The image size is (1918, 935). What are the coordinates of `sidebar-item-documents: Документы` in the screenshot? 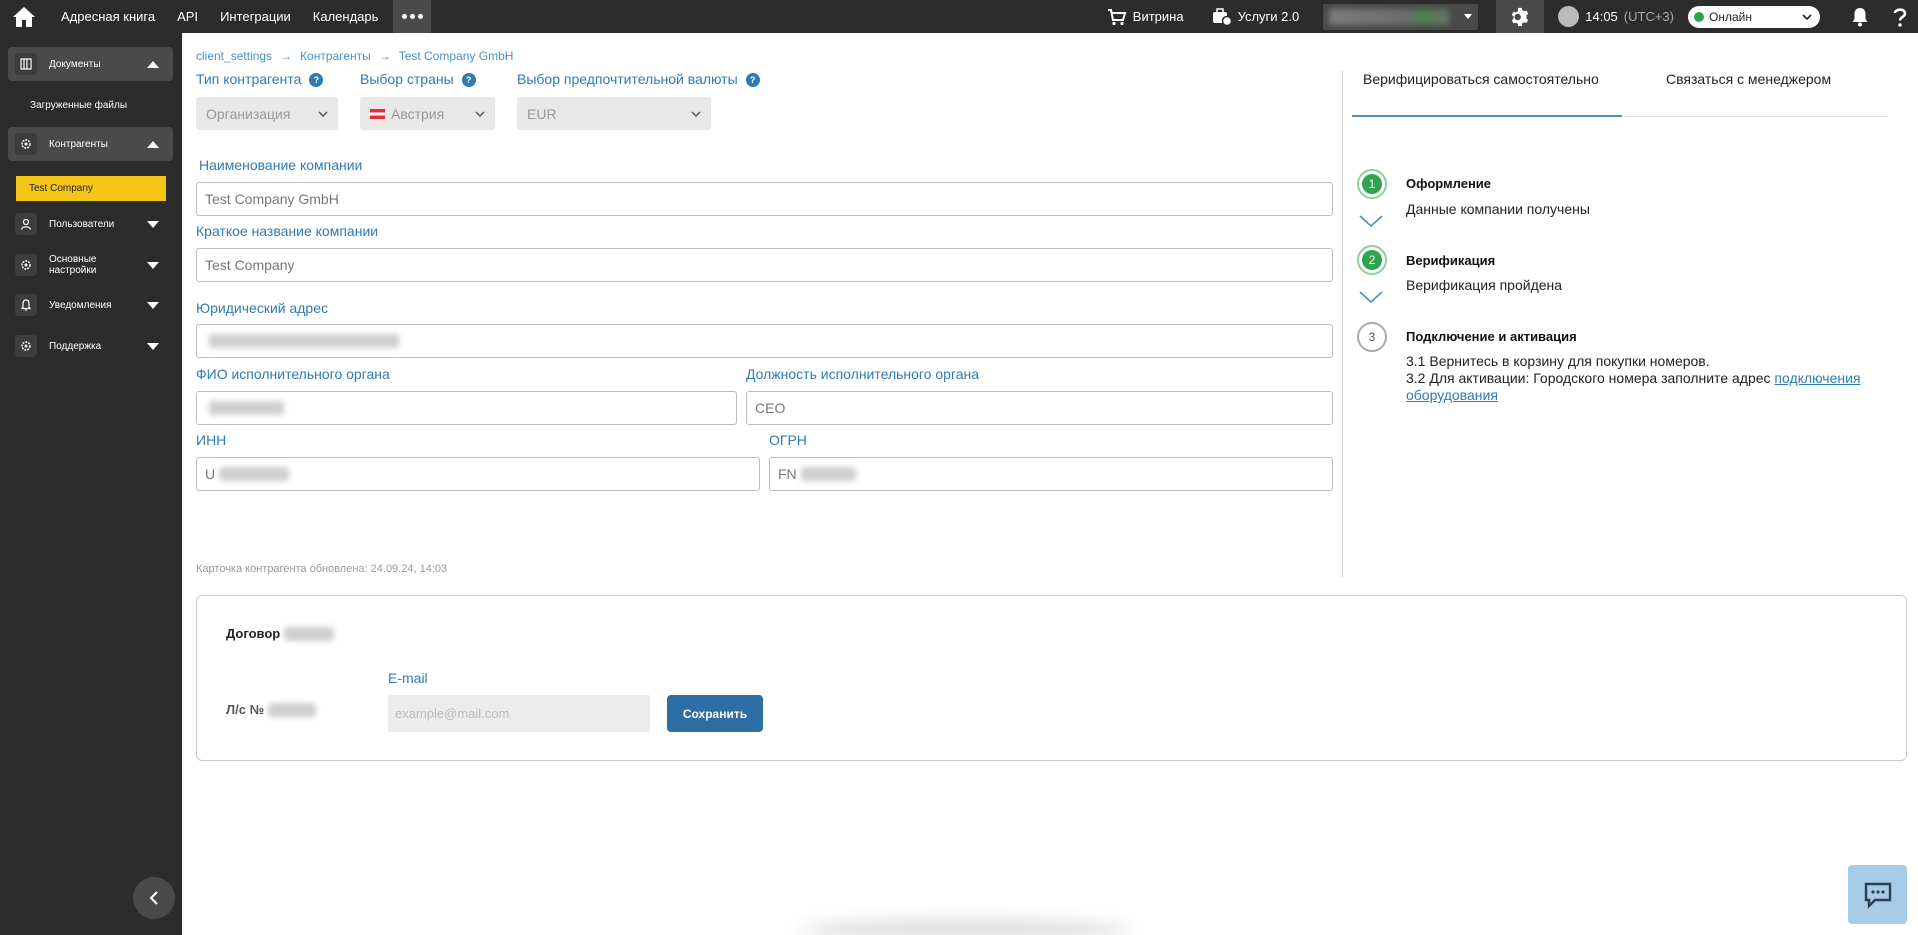 It's located at (90, 64).